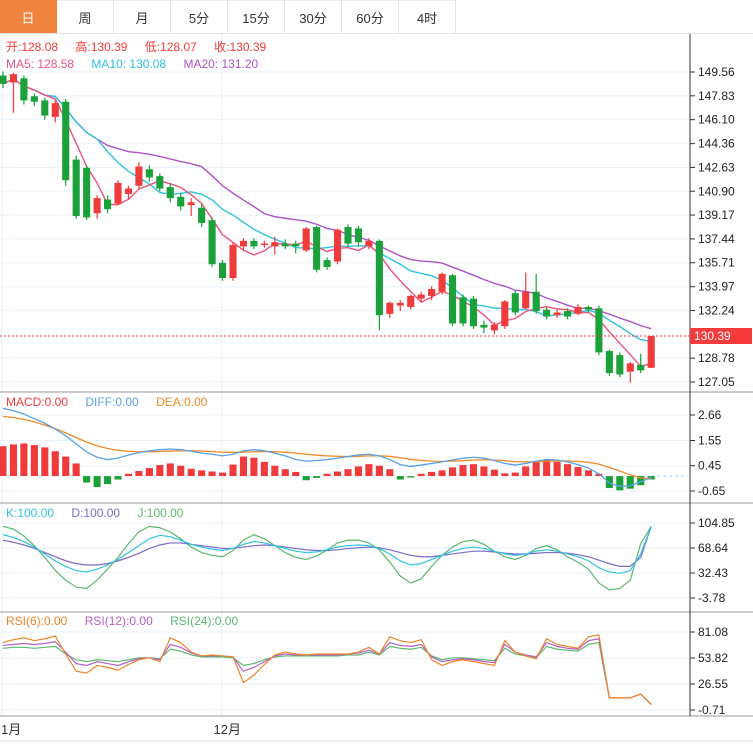  Describe the element at coordinates (716, 215) in the screenshot. I see `svg-text: 139.17` at that location.